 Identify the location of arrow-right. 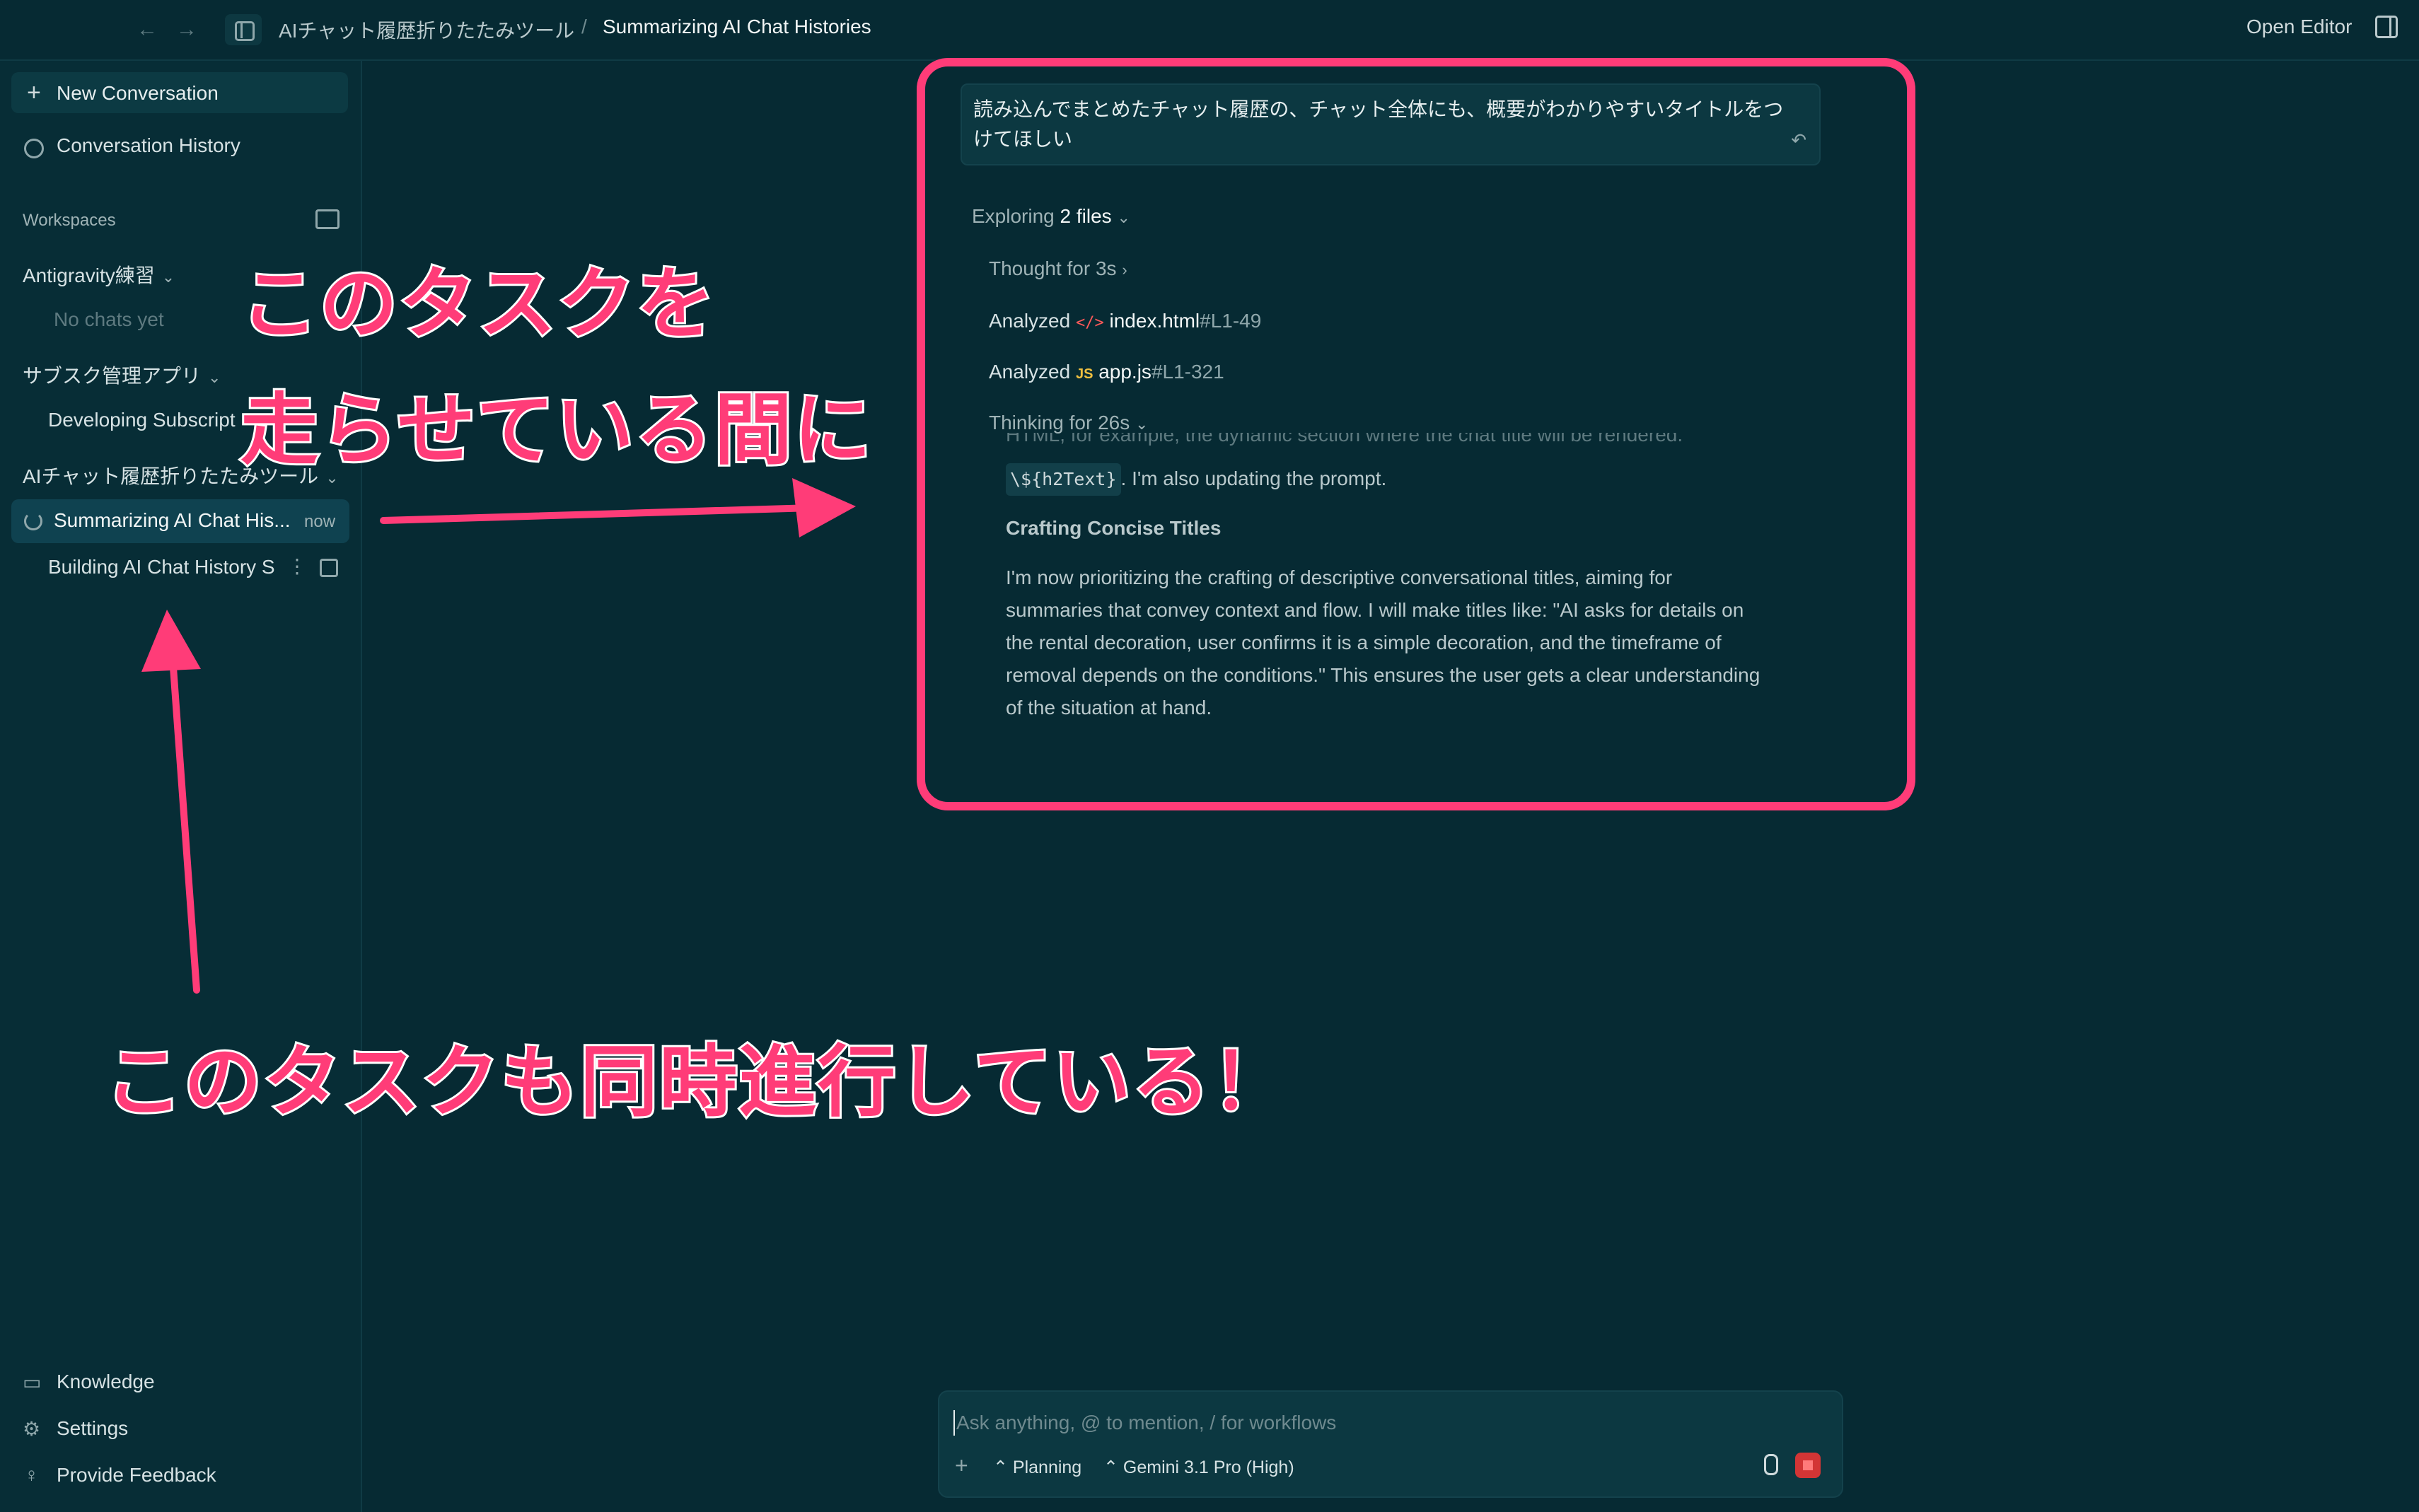
(618, 507).